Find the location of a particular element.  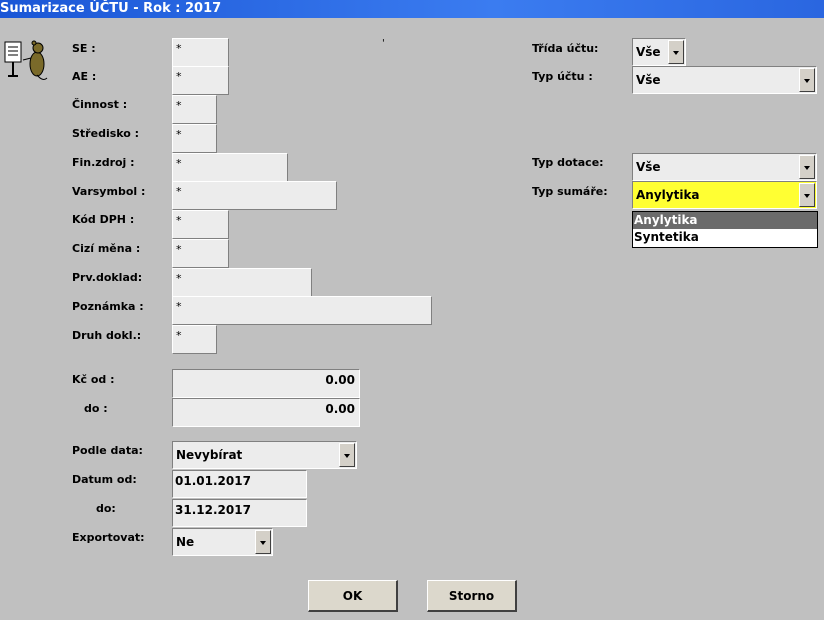

typ-uctu-label: Typ účtu : is located at coordinates (562, 76).